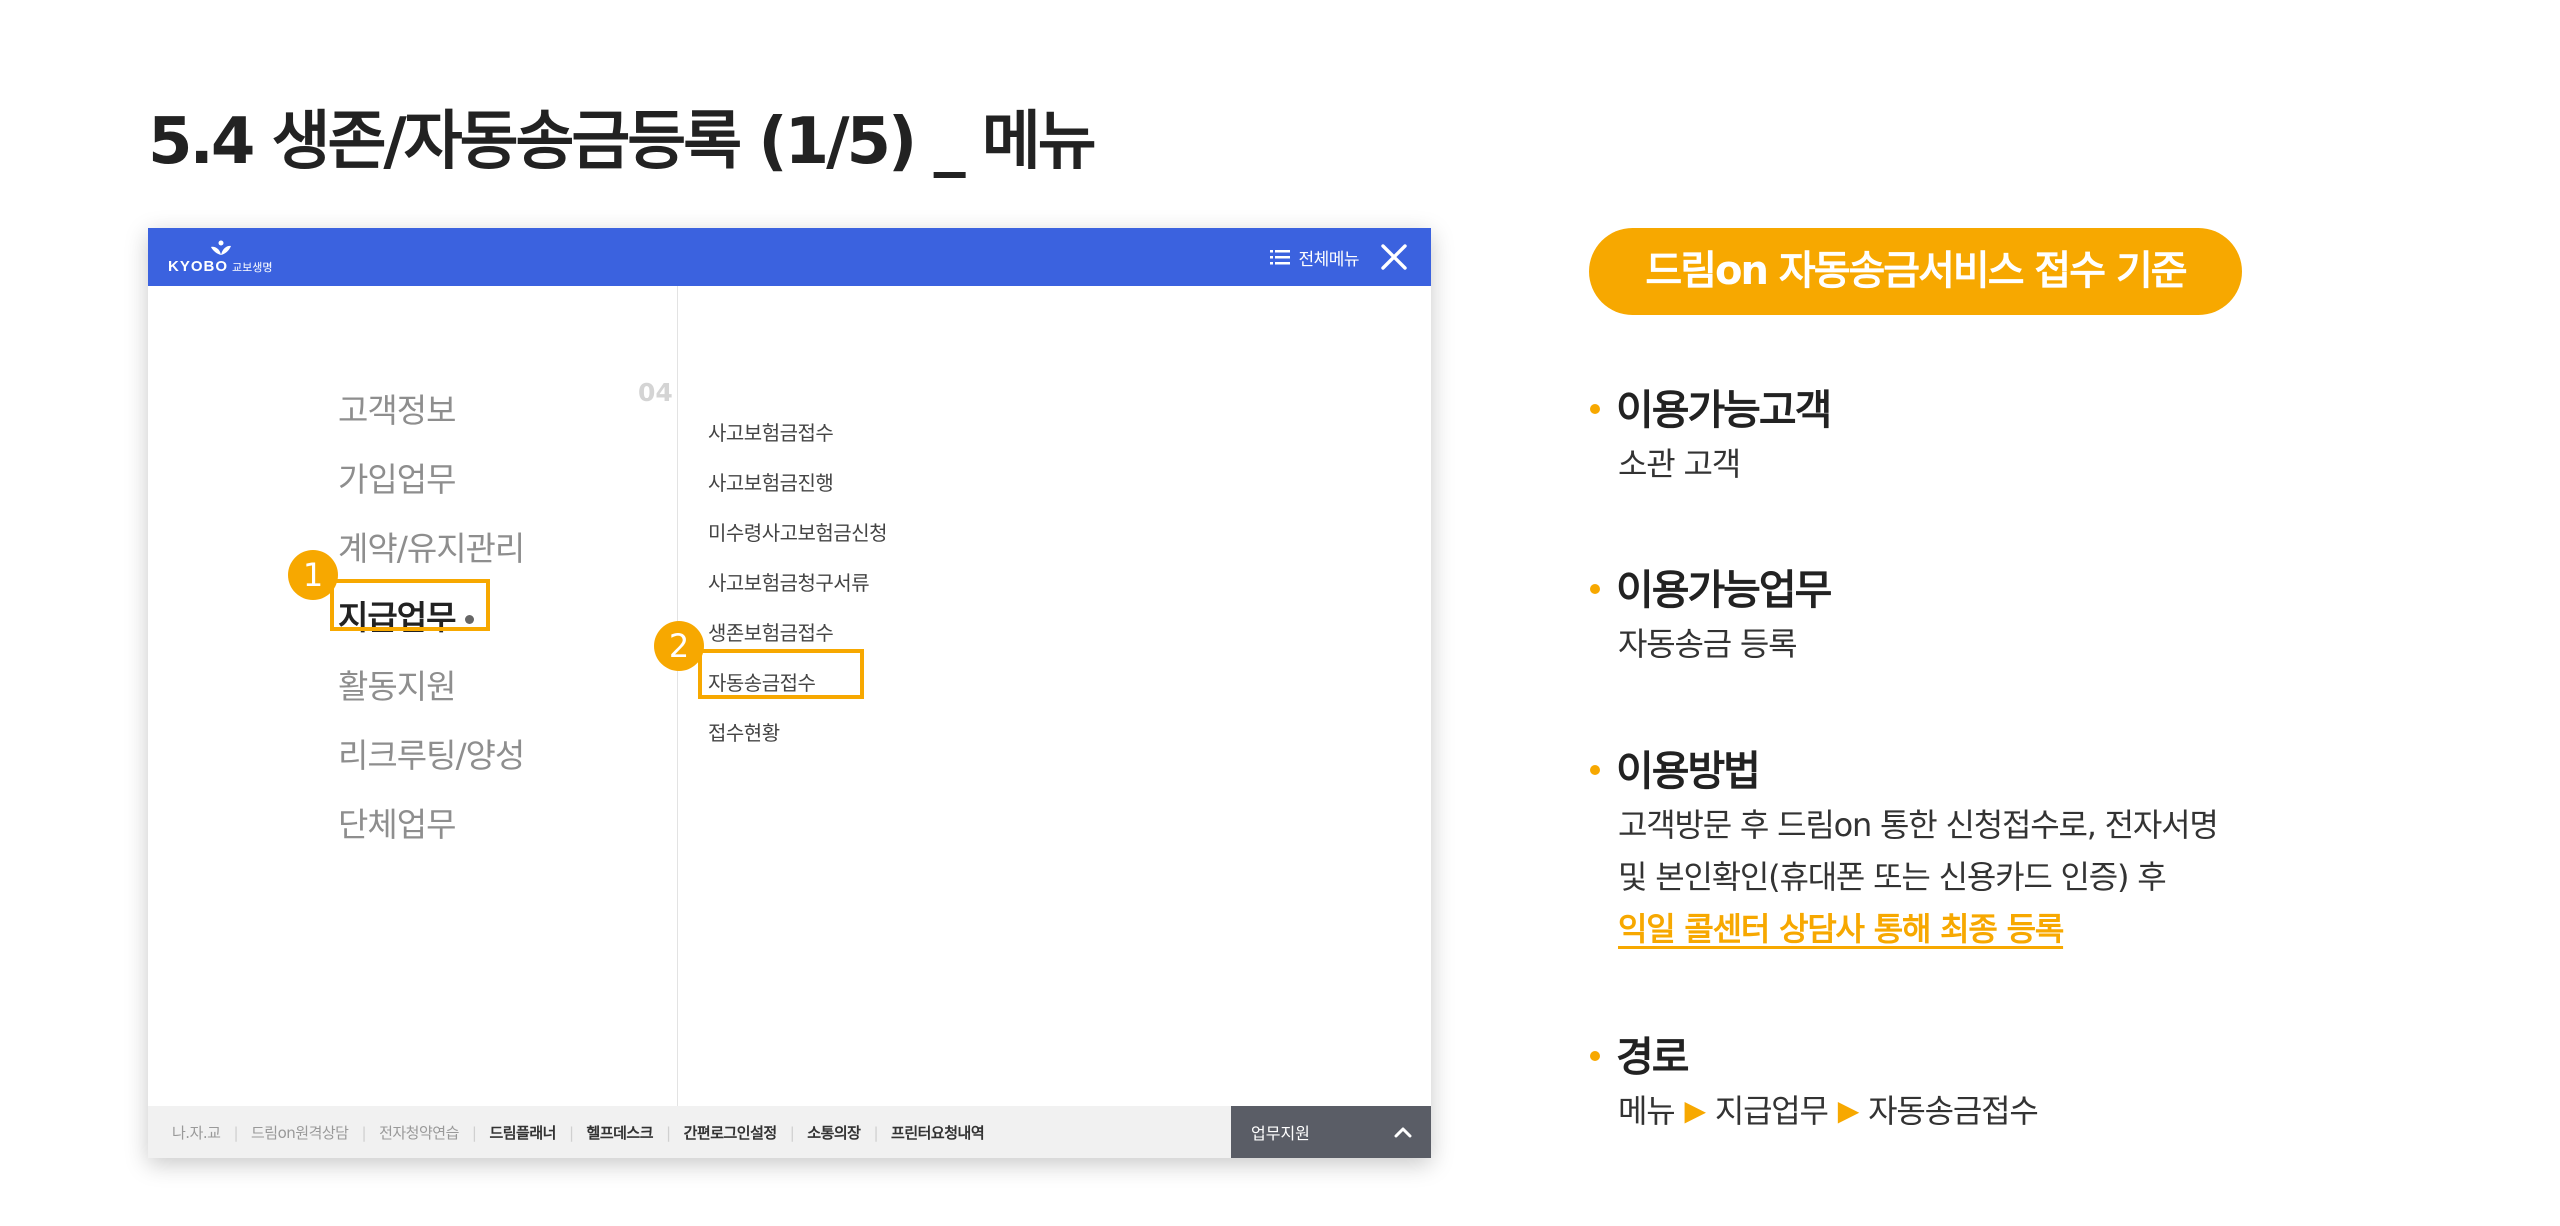 This screenshot has width=2560, height=1226. I want to click on logo-leaf-icon, so click(221, 247).